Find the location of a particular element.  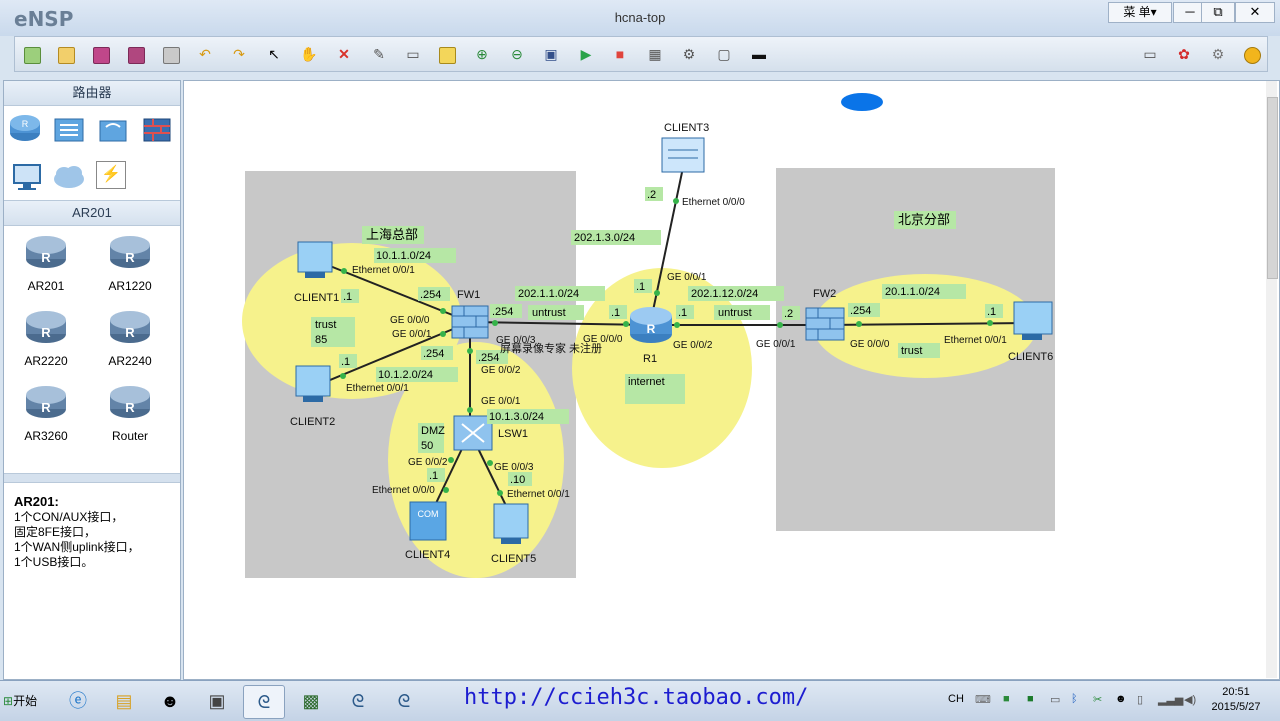

fw1-node is located at coordinates (470, 322).